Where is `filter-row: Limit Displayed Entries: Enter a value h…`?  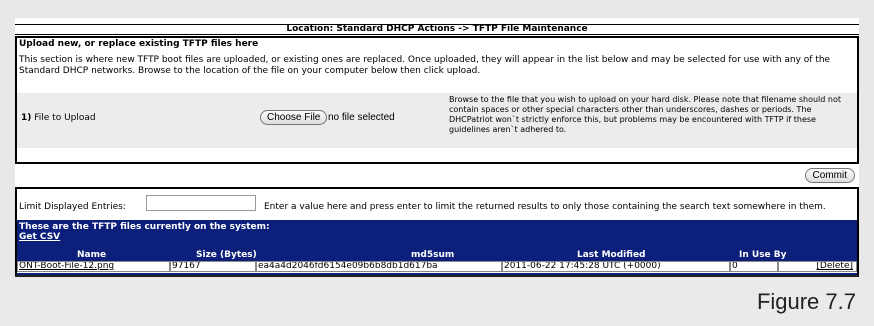
filter-row: Limit Displayed Entries: Enter a value h… is located at coordinates (437, 202).